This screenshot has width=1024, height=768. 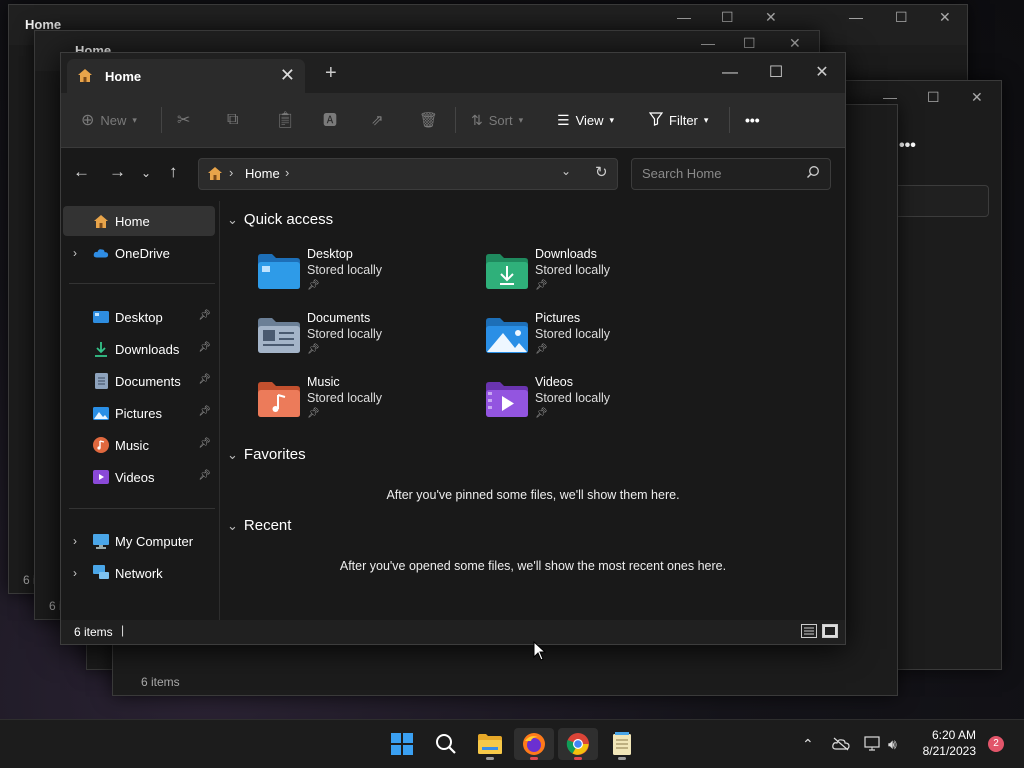 What do you see at coordinates (266, 454) in the screenshot?
I see `favorites-header: ⌄ Favorites` at bounding box center [266, 454].